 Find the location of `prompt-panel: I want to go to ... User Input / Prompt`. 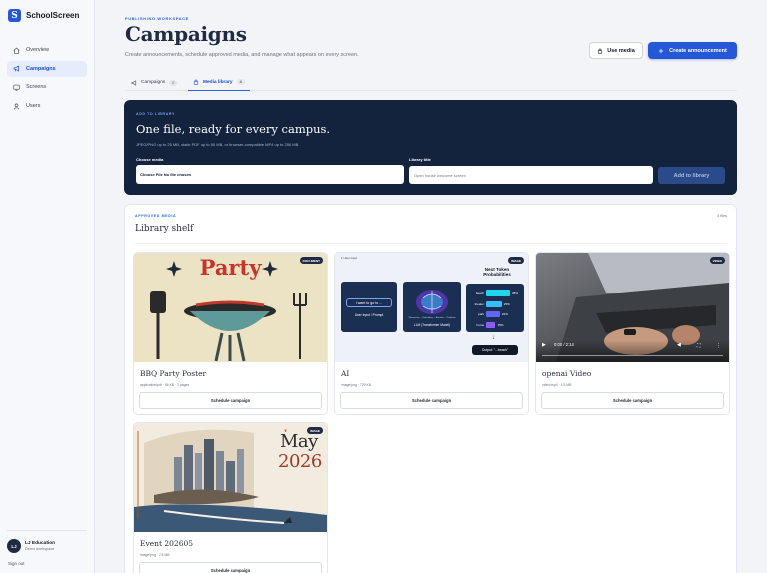

prompt-panel: I want to go to ... User Input / Prompt is located at coordinates (369, 307).